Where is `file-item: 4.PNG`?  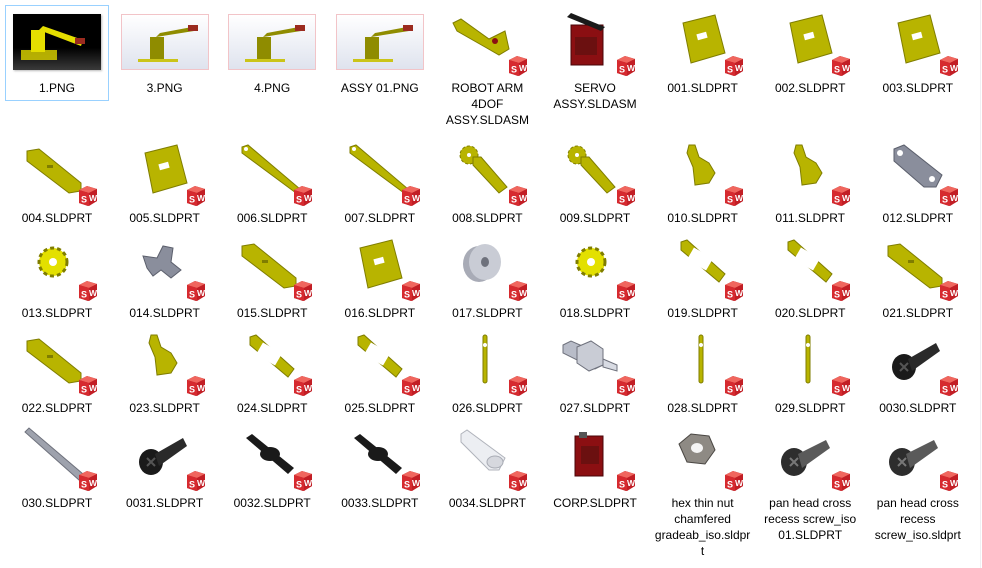 file-item: 4.PNG is located at coordinates (272, 53).